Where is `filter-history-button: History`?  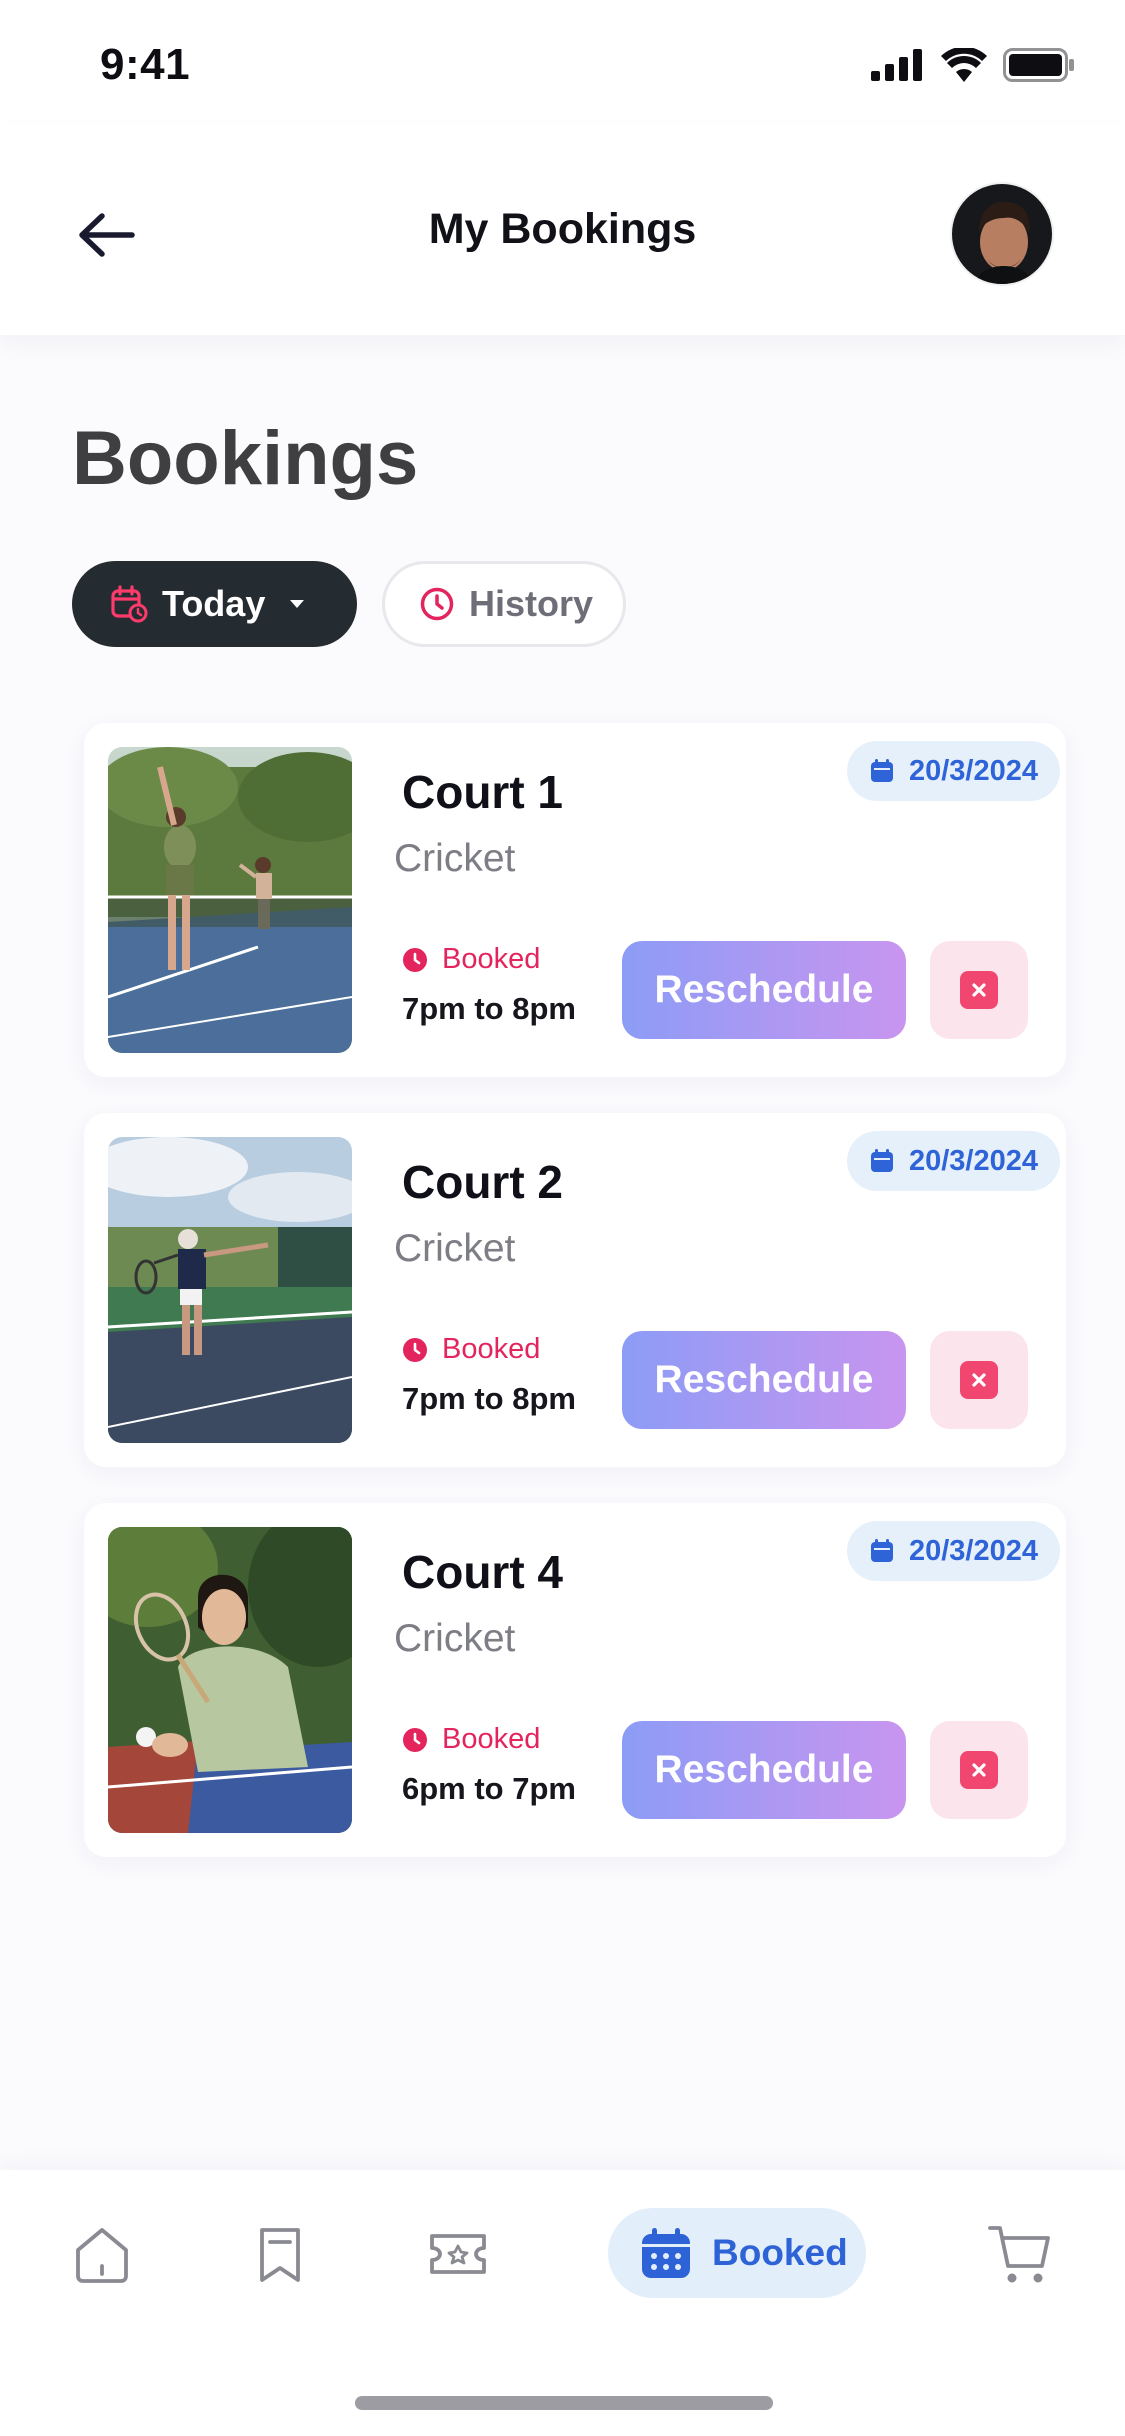
filter-history-button: History is located at coordinates (504, 604).